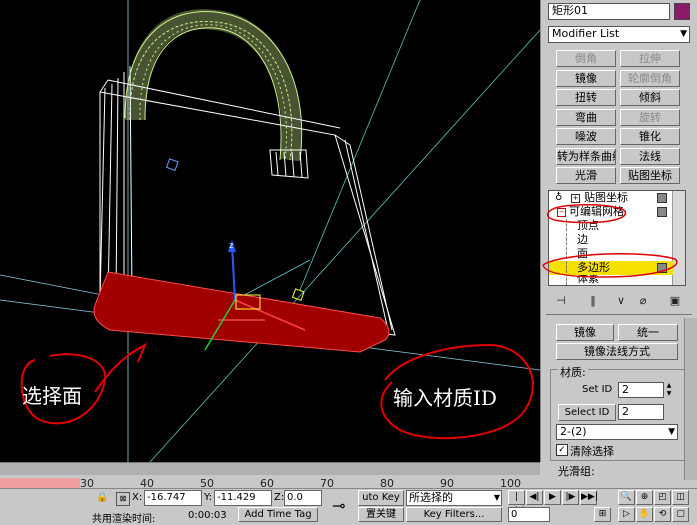 This screenshot has width=697, height=525. I want to click on zoom-icon: 🔍, so click(626, 497).